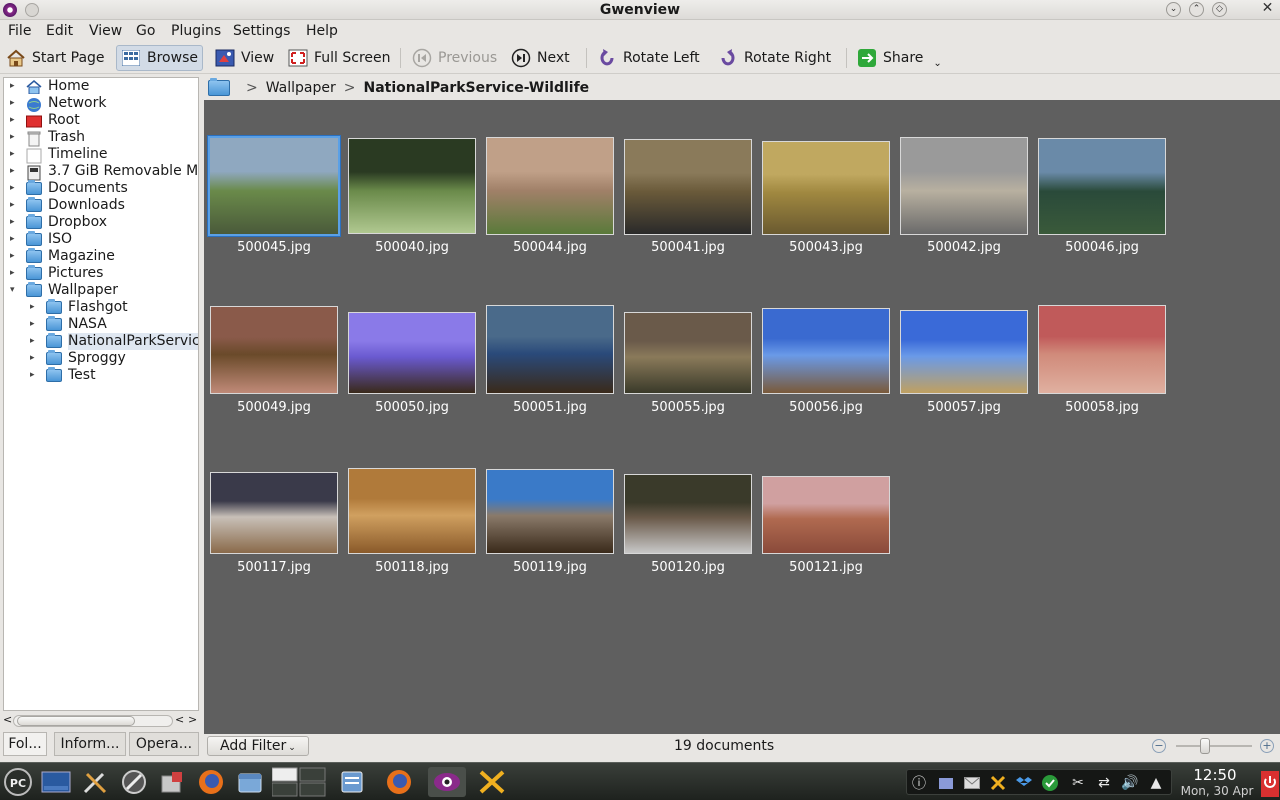 Image resolution: width=1280 pixels, height=800 pixels. I want to click on system-settings-icon, so click(134, 782).